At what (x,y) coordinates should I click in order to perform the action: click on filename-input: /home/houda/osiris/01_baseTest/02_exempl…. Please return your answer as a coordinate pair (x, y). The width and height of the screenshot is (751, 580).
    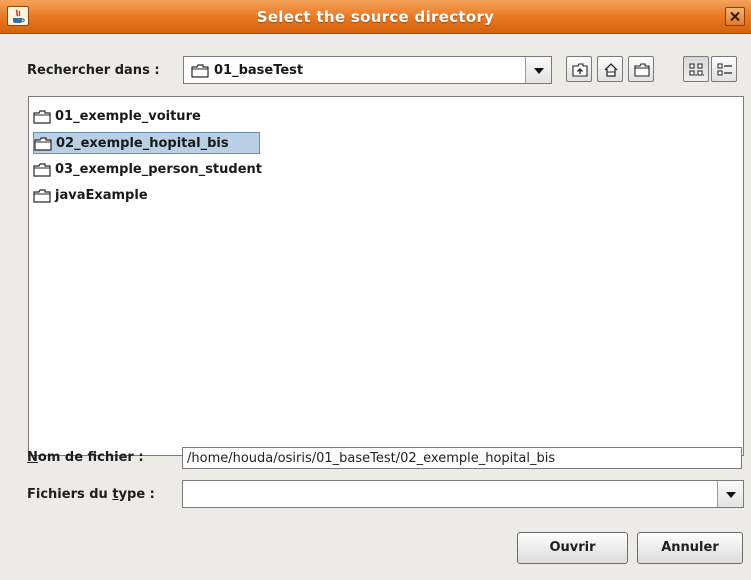
    Looking at the image, I should click on (462, 458).